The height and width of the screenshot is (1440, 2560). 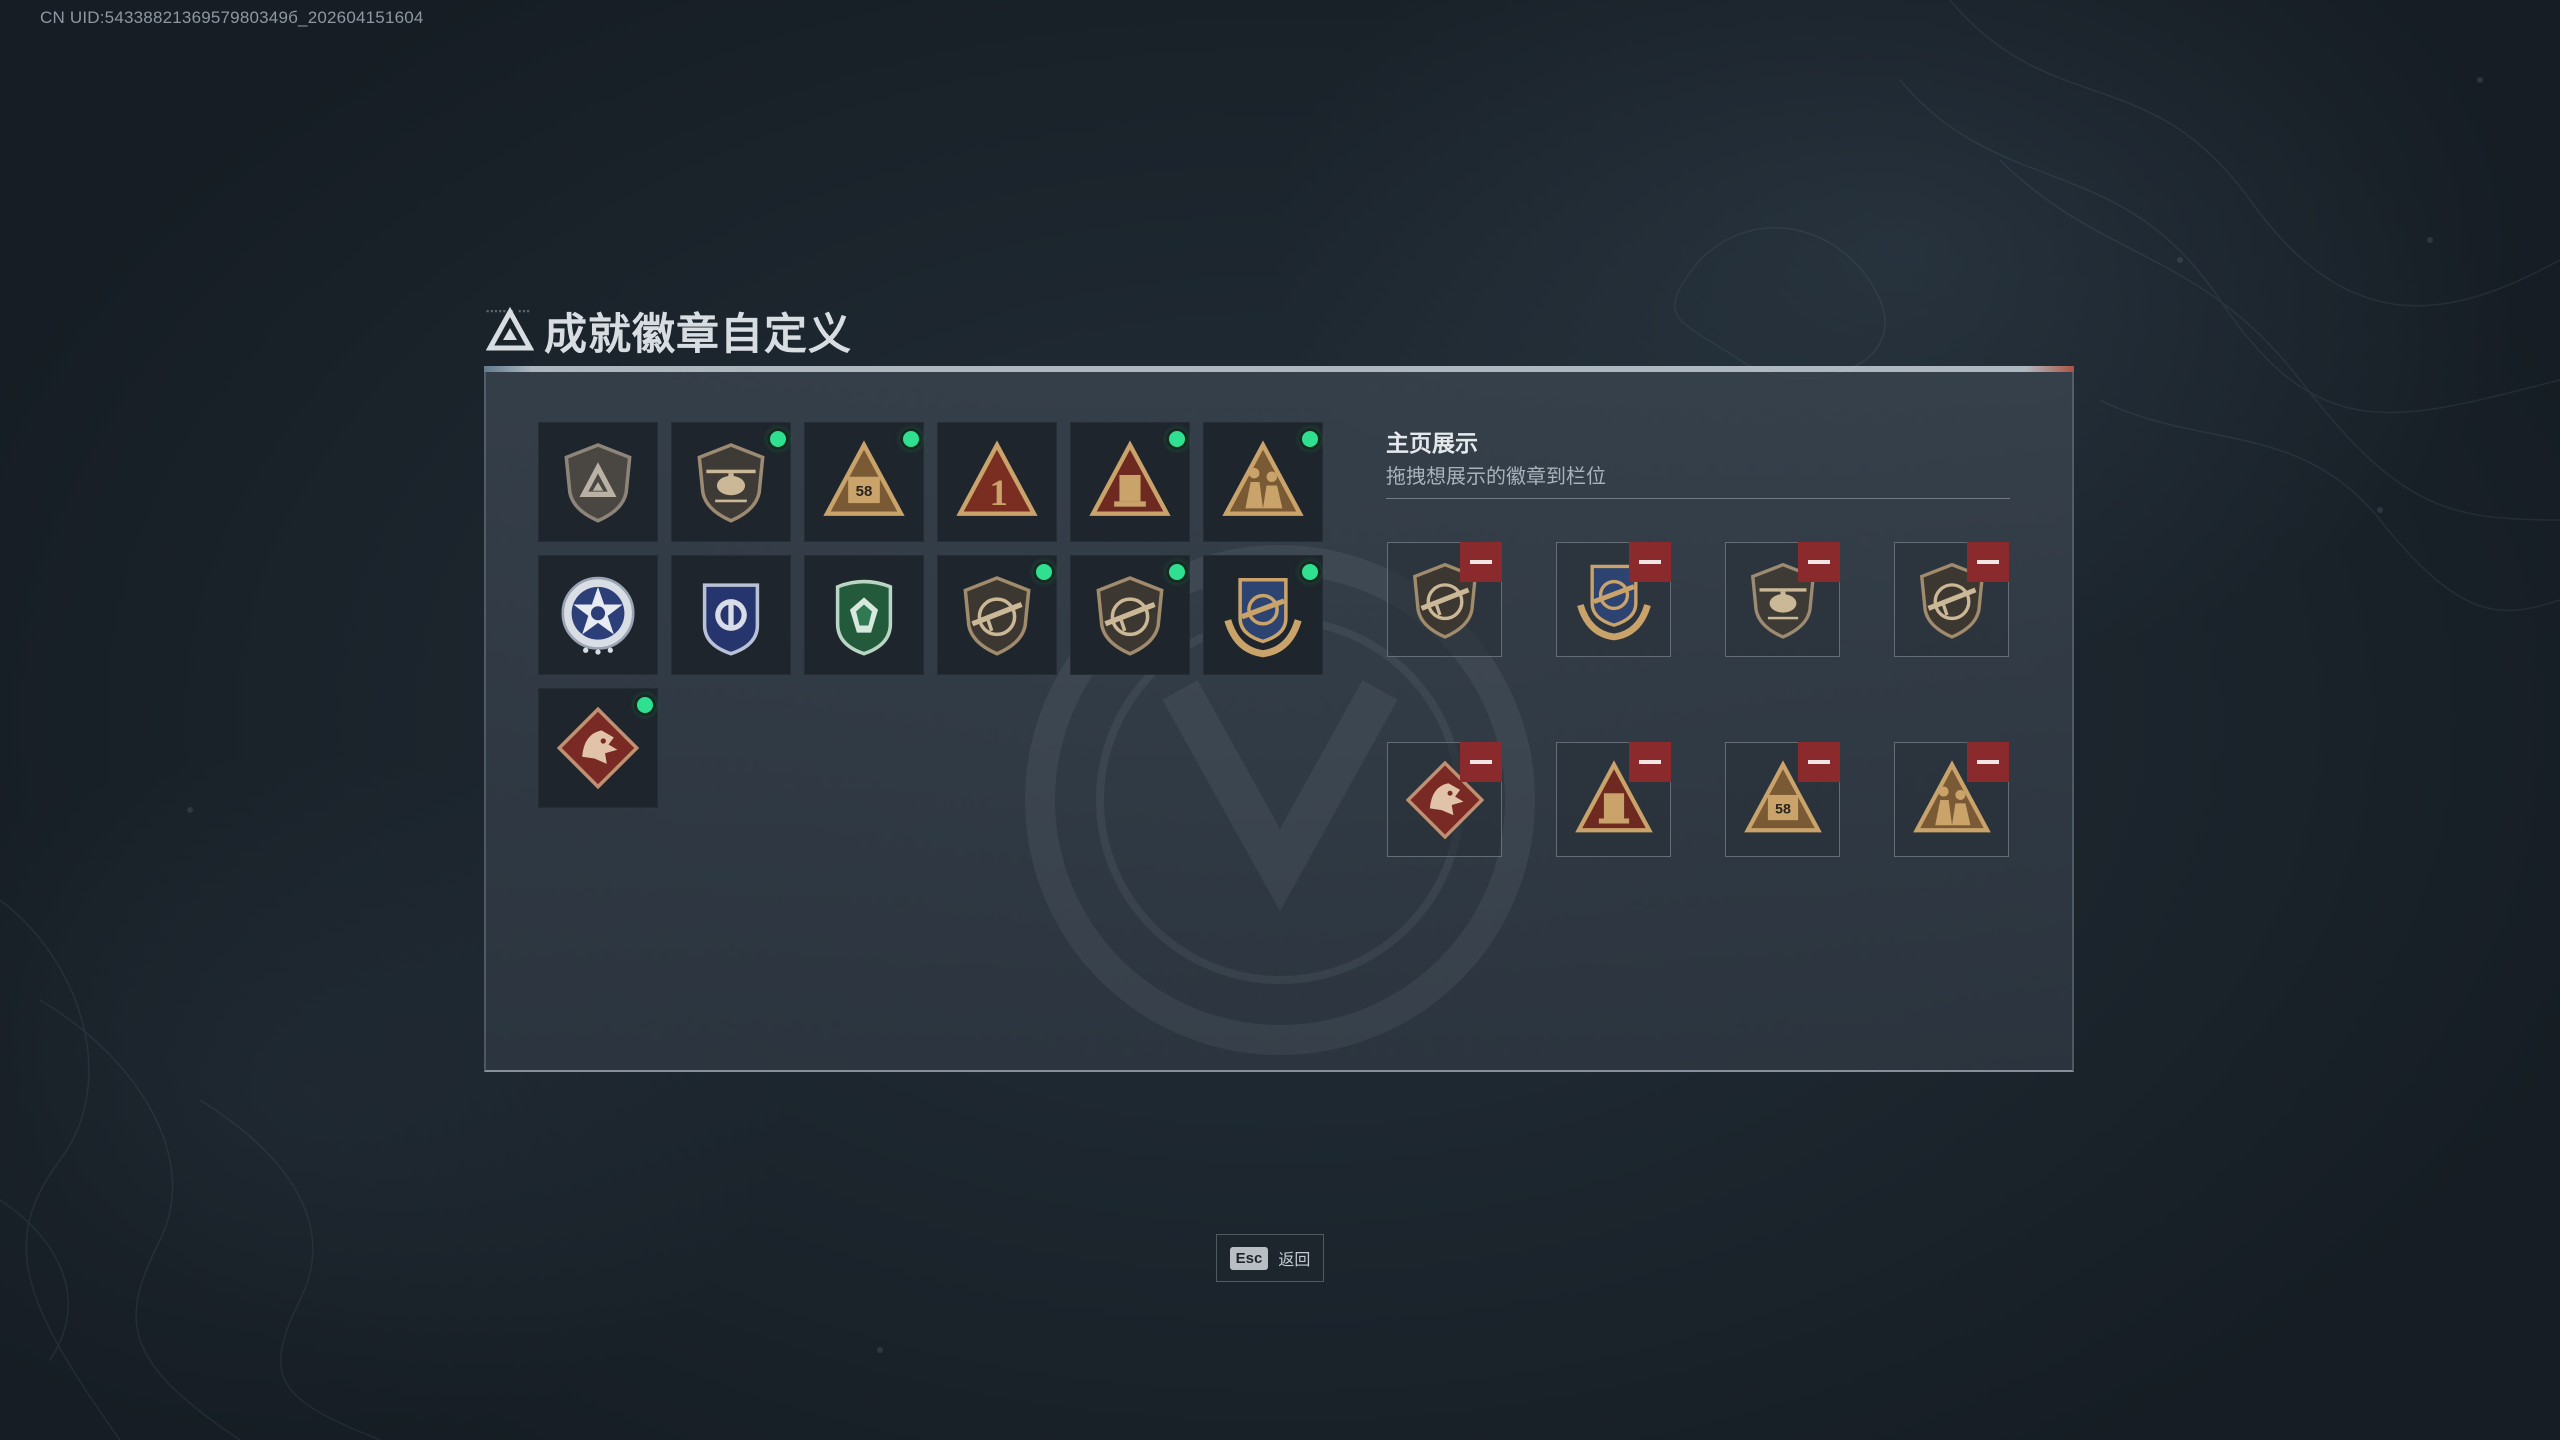 What do you see at coordinates (731, 619) in the screenshot?
I see `blue-police-shield-badge-icon` at bounding box center [731, 619].